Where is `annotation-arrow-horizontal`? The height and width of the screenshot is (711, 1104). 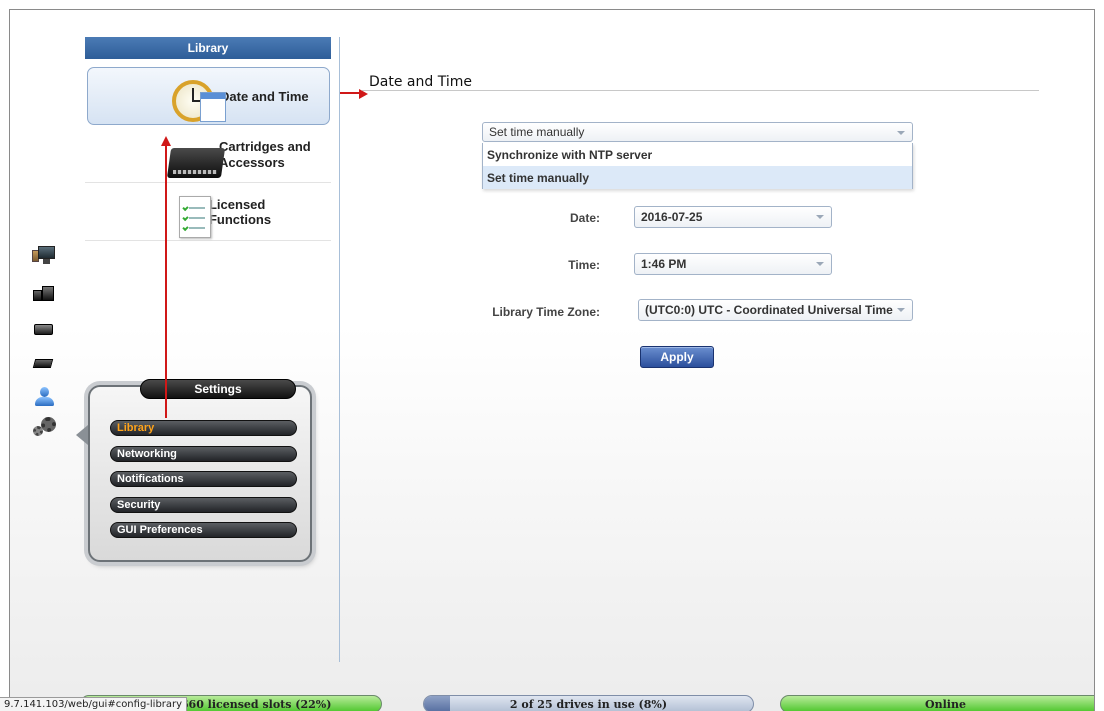 annotation-arrow-horizontal is located at coordinates (350, 93).